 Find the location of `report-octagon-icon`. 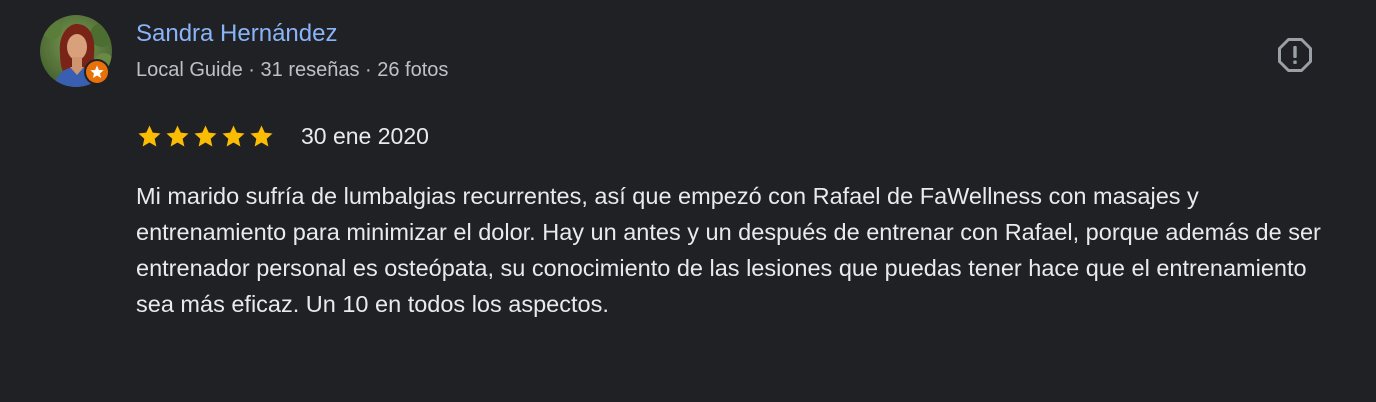

report-octagon-icon is located at coordinates (1295, 55).